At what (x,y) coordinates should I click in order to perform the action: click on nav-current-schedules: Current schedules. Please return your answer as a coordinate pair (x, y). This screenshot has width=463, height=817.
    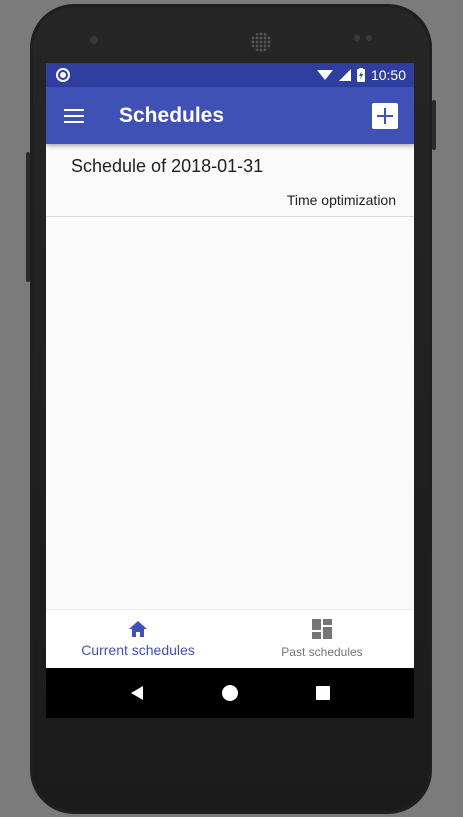
    Looking at the image, I should click on (138, 638).